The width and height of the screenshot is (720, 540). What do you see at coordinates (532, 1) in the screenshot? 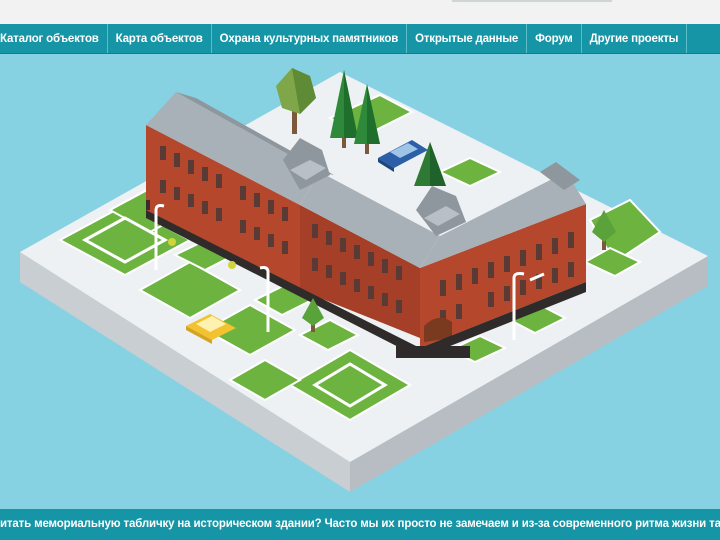
I see `search-bar-edge` at bounding box center [532, 1].